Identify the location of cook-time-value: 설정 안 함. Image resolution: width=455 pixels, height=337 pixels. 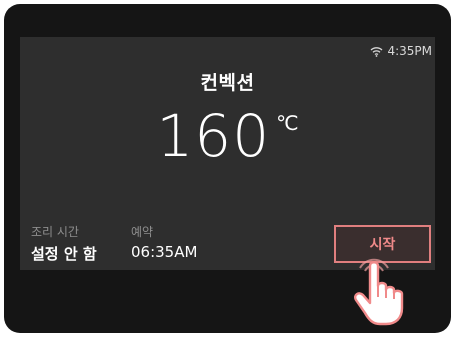
(64, 253).